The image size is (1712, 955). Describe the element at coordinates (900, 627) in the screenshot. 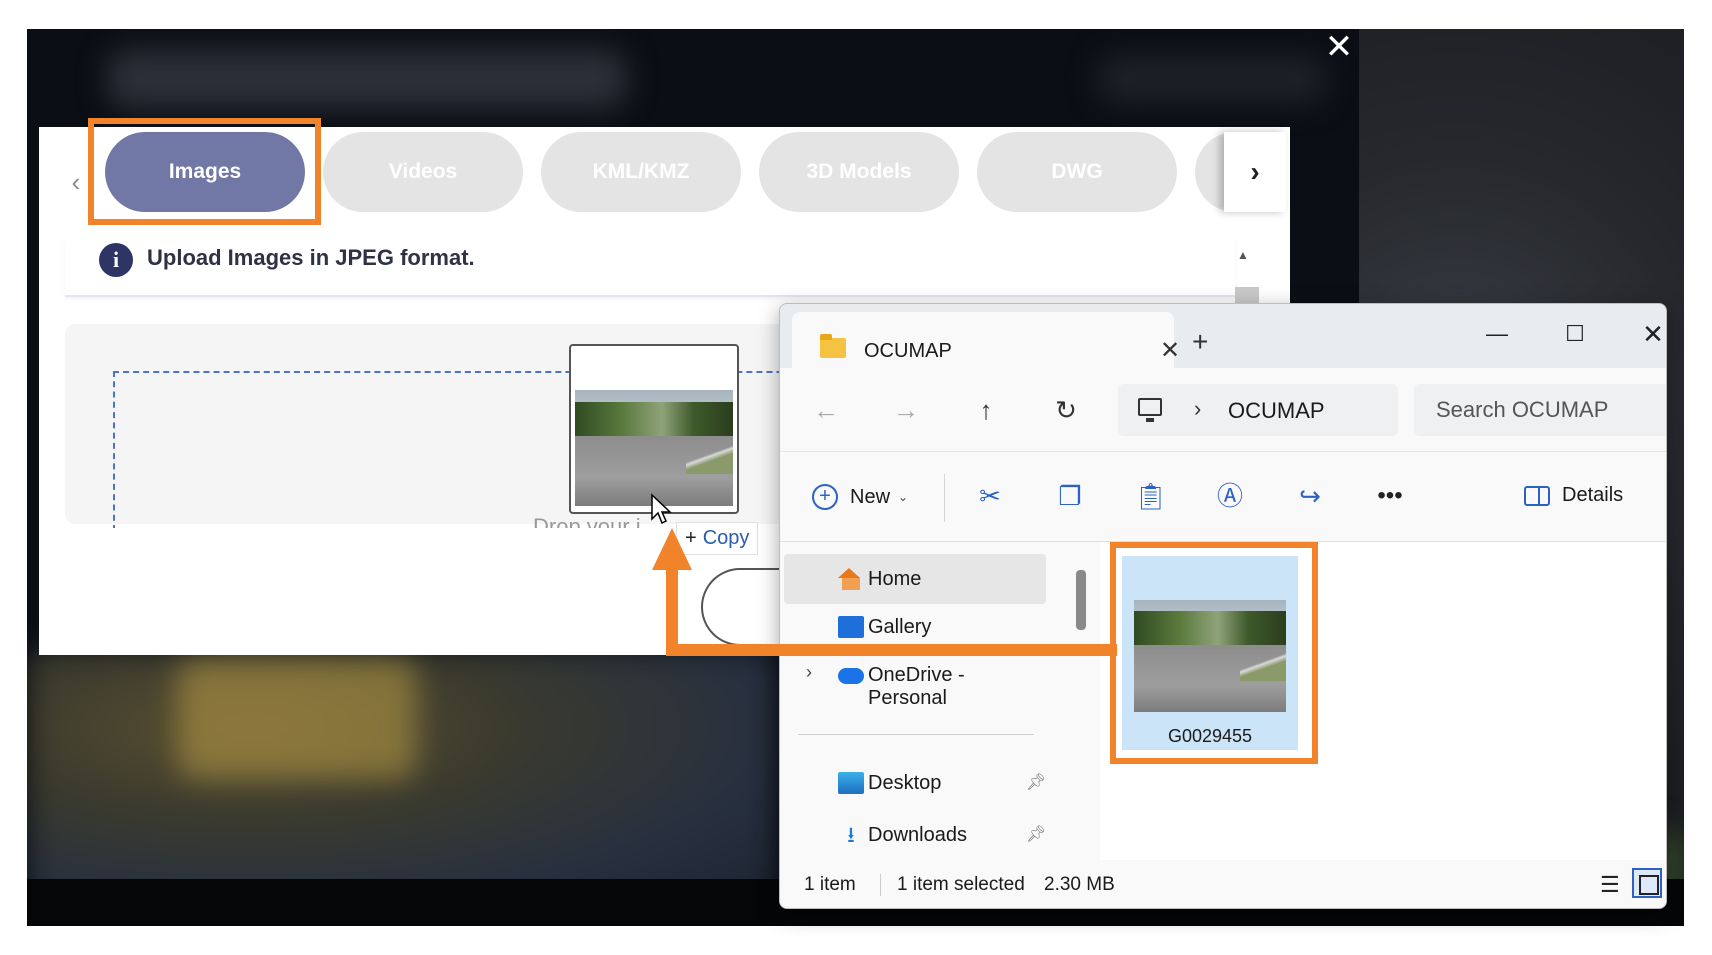

I see `nav-item-label: Gallery` at that location.